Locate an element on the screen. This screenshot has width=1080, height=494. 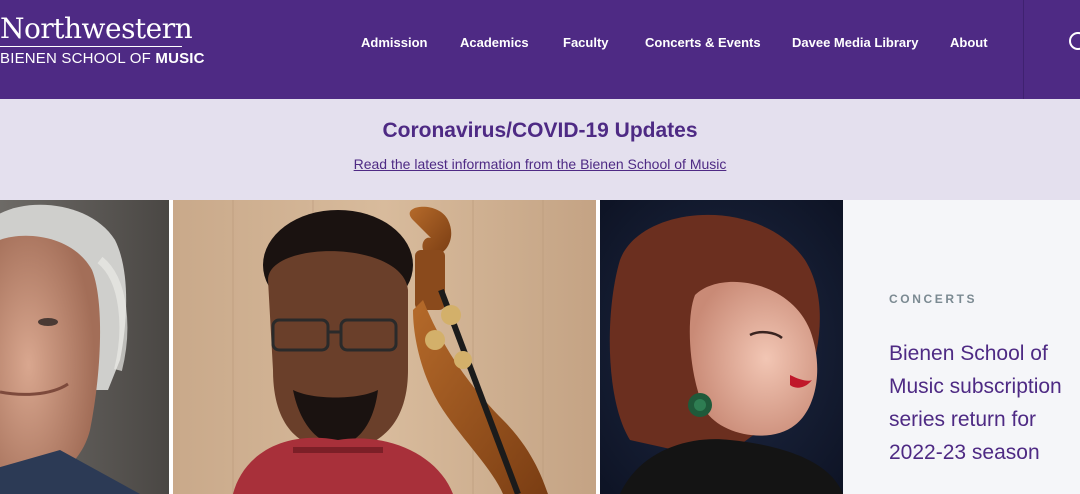
story-headline-line: 2022-23 season is located at coordinates (964, 452).